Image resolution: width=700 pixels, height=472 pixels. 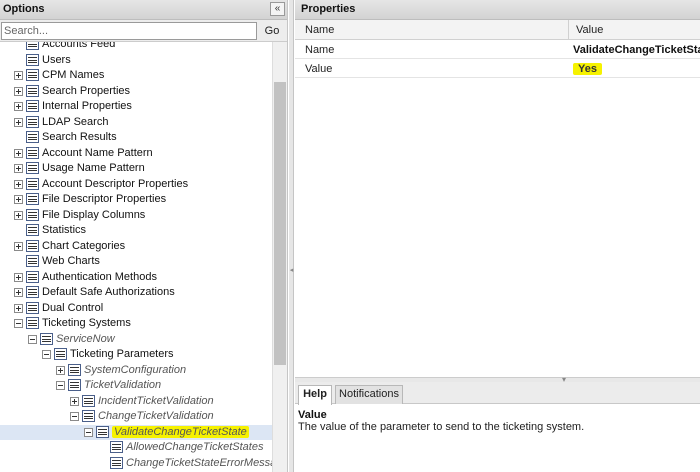 What do you see at coordinates (97, 153) in the screenshot?
I see `tree-node-label: Account Name Pattern` at bounding box center [97, 153].